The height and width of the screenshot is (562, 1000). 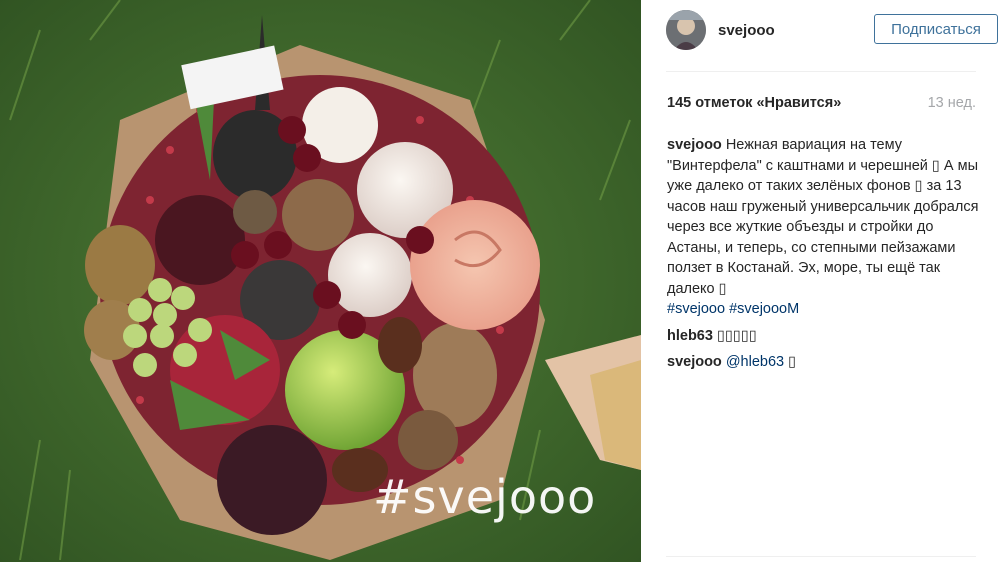 What do you see at coordinates (821, 71) in the screenshot?
I see `header-divider` at bounding box center [821, 71].